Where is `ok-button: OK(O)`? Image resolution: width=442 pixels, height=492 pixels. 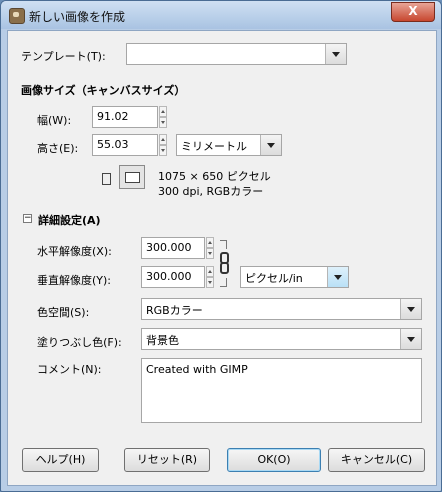
ok-button: OK(O) is located at coordinates (274, 460).